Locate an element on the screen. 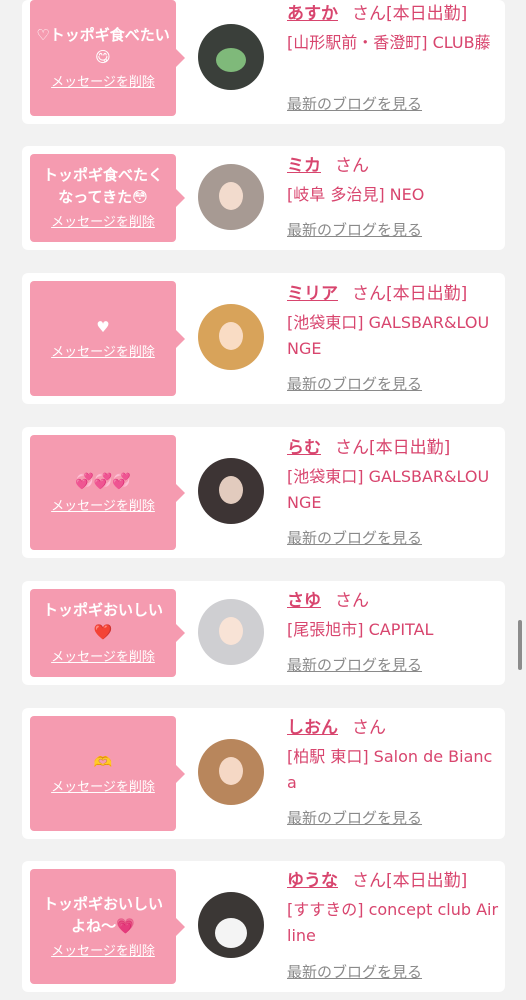  message-bubble: 💞💞💞 メッセージを削除 is located at coordinates (107, 492).